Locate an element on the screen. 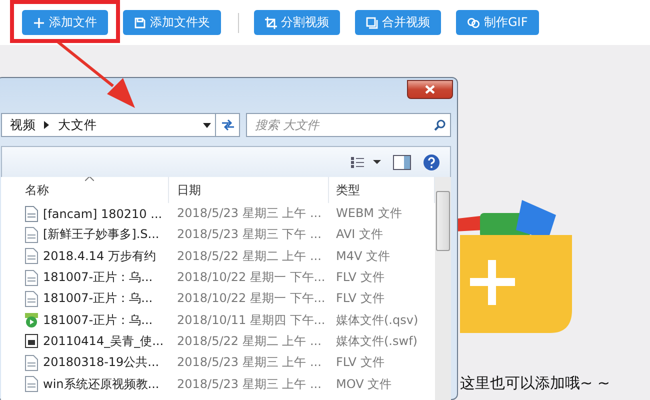  document-icon is located at coordinates (140, 22).